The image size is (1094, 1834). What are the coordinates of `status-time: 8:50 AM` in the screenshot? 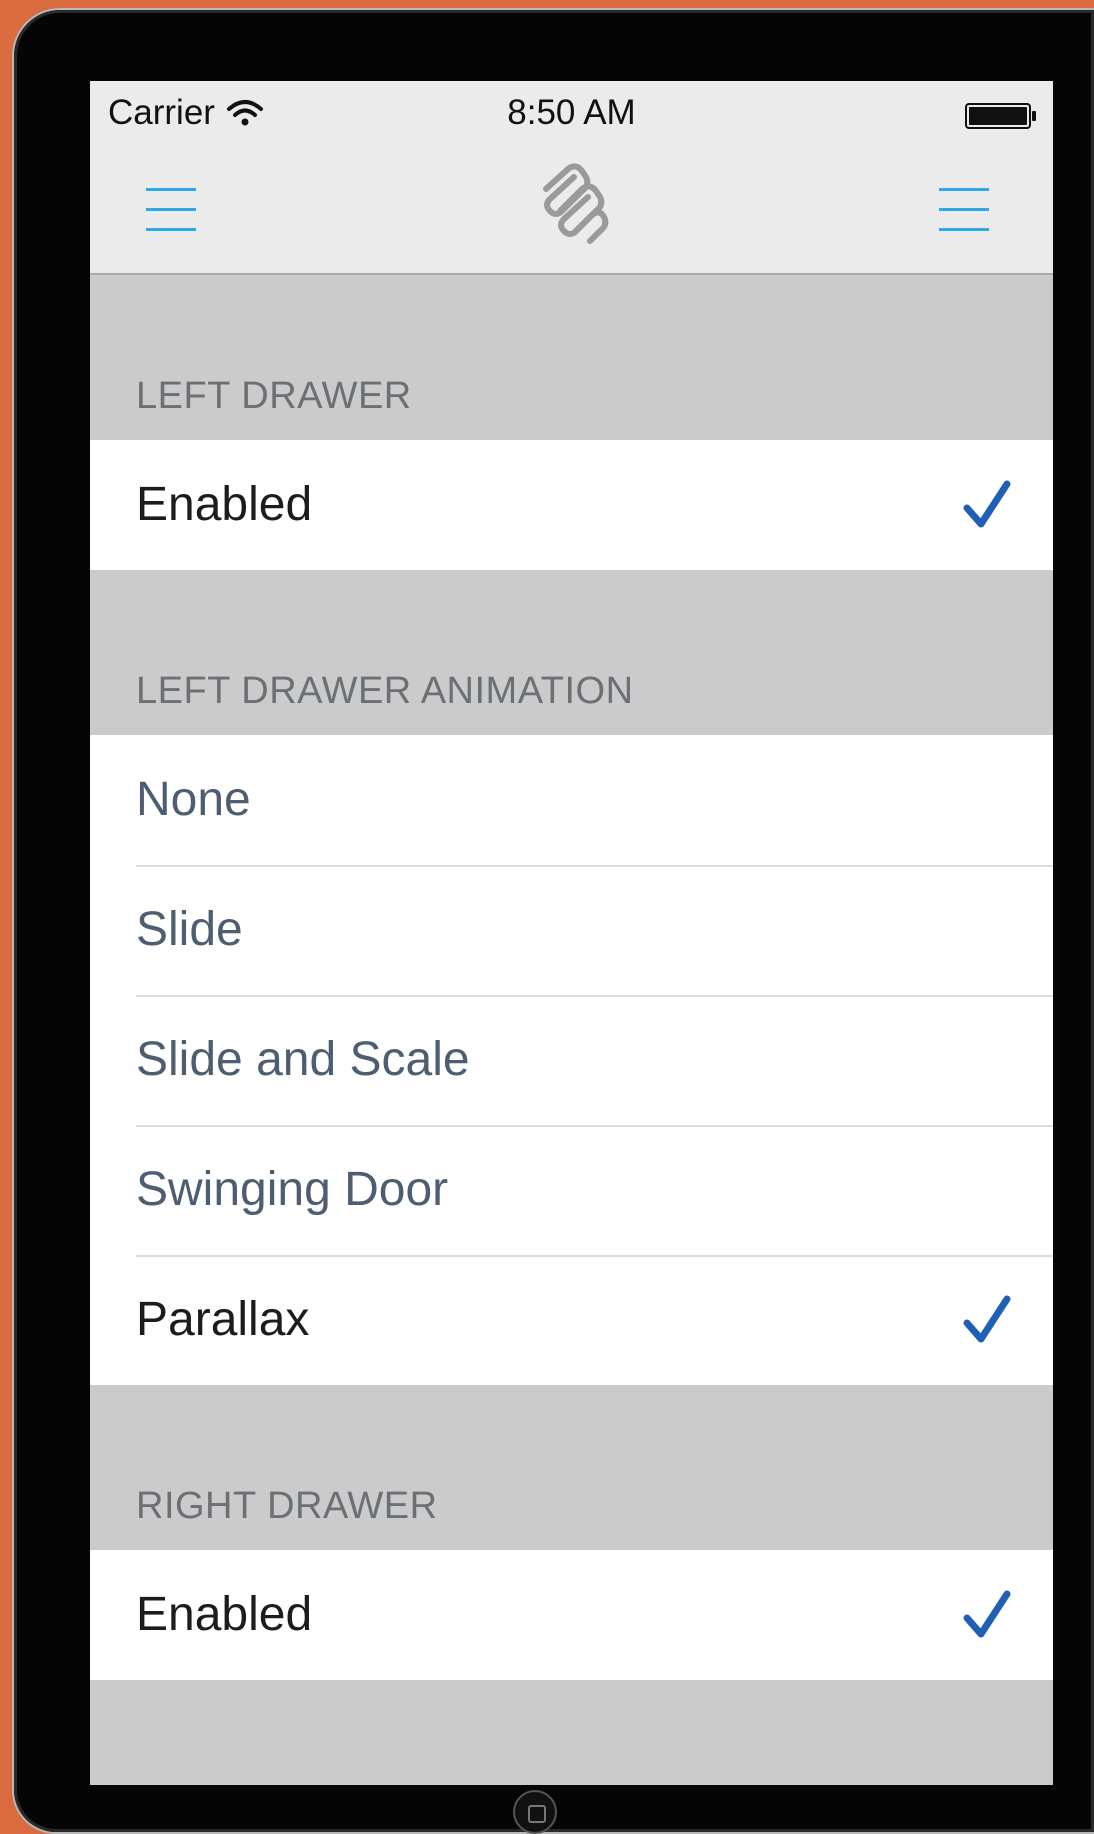 It's located at (571, 112).